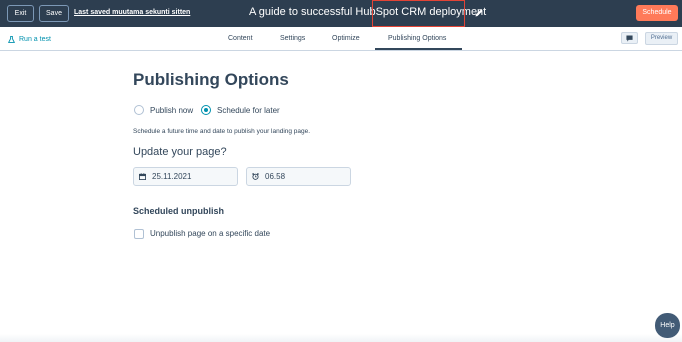 The height and width of the screenshot is (342, 682). I want to click on publish-now-label: Publish now, so click(172, 110).